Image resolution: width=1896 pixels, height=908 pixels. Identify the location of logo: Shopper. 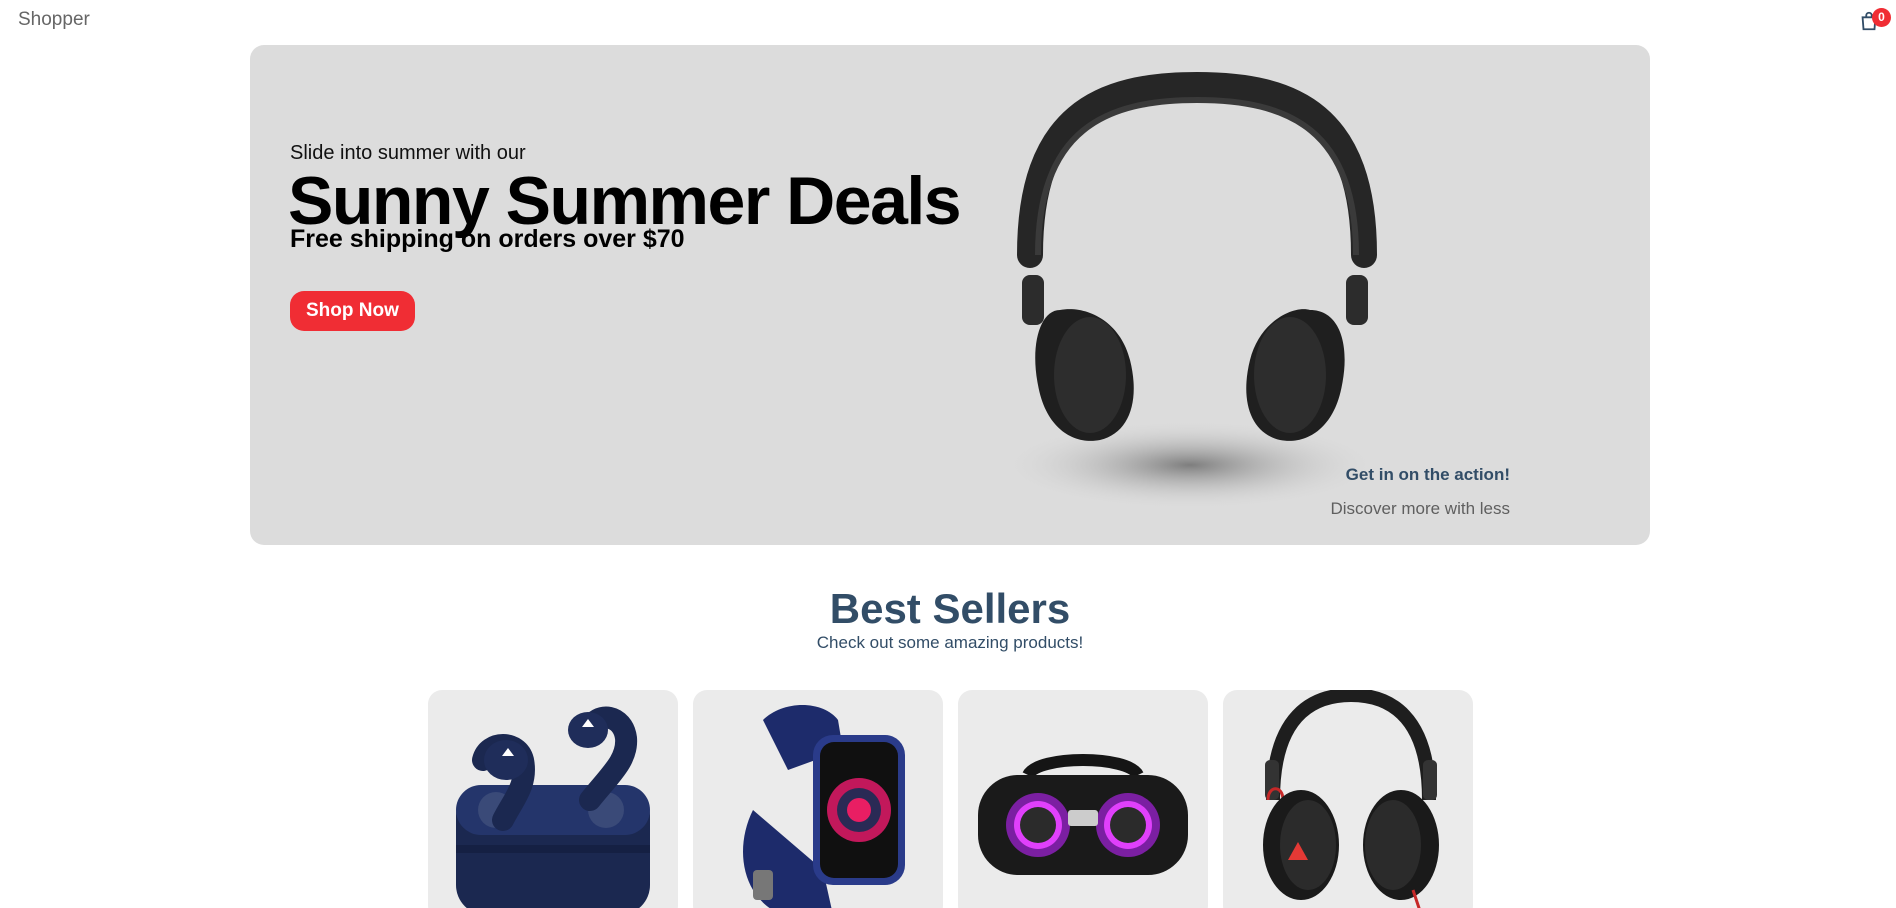
(54, 20).